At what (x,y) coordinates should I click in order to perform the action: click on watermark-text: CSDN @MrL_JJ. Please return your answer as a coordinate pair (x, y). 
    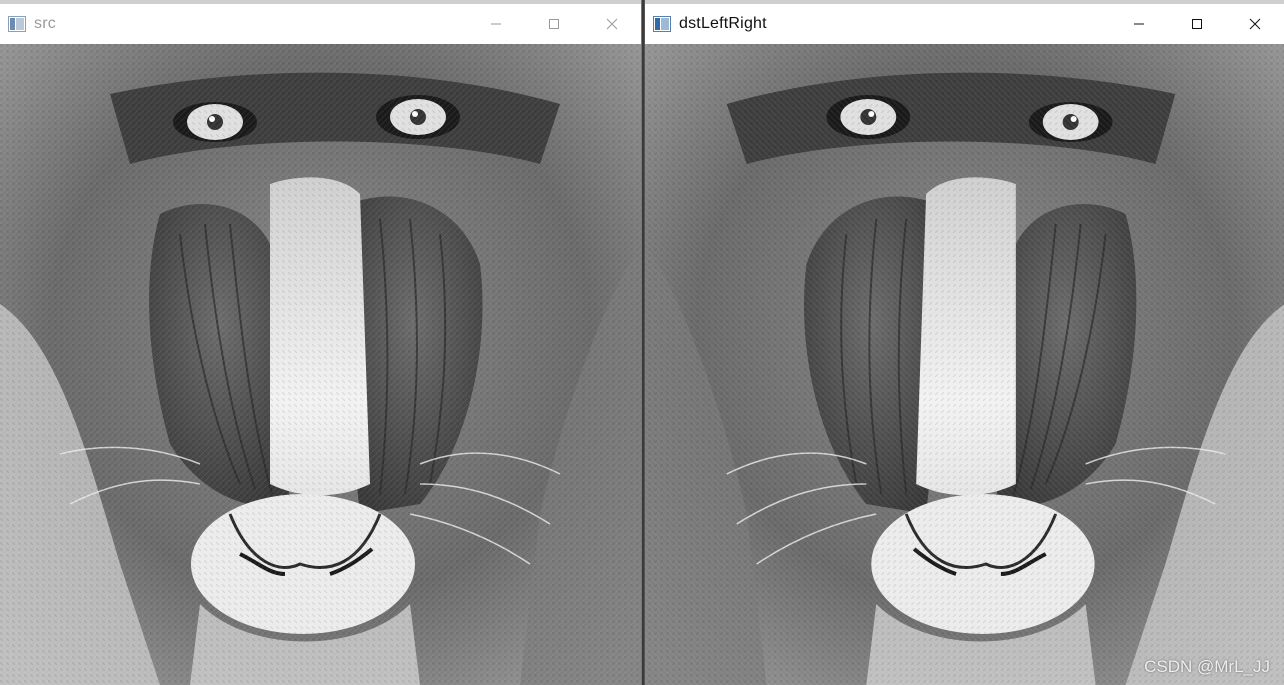
    Looking at the image, I should click on (1207, 666).